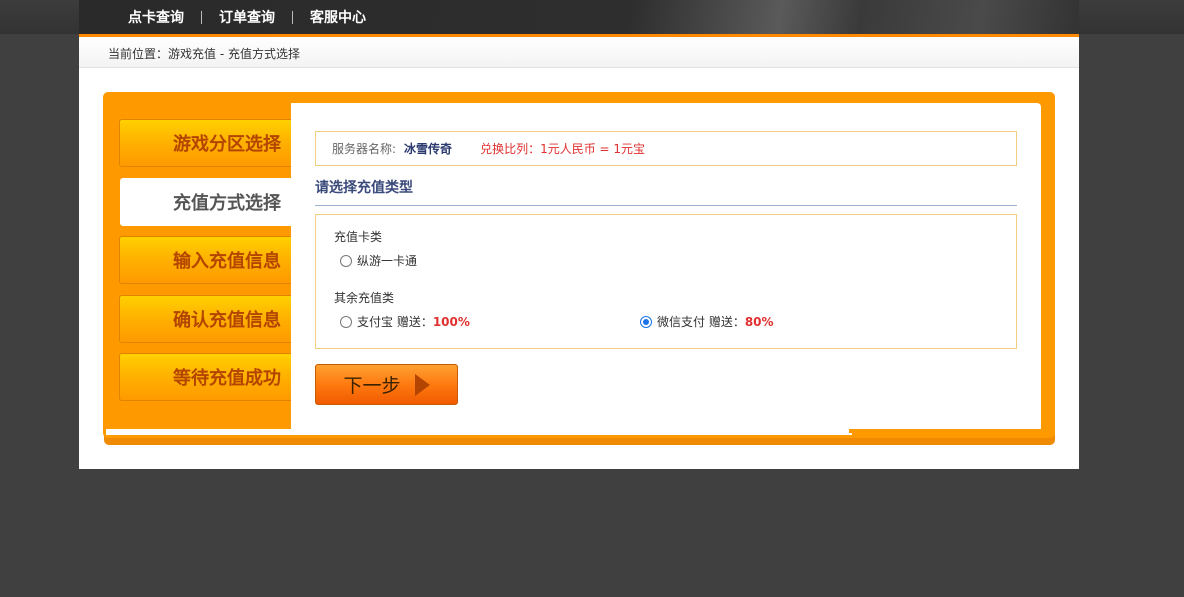 This screenshot has width=1184, height=597. I want to click on option-wechat-pay: 微信支付 赠送： 80%, so click(707, 321).